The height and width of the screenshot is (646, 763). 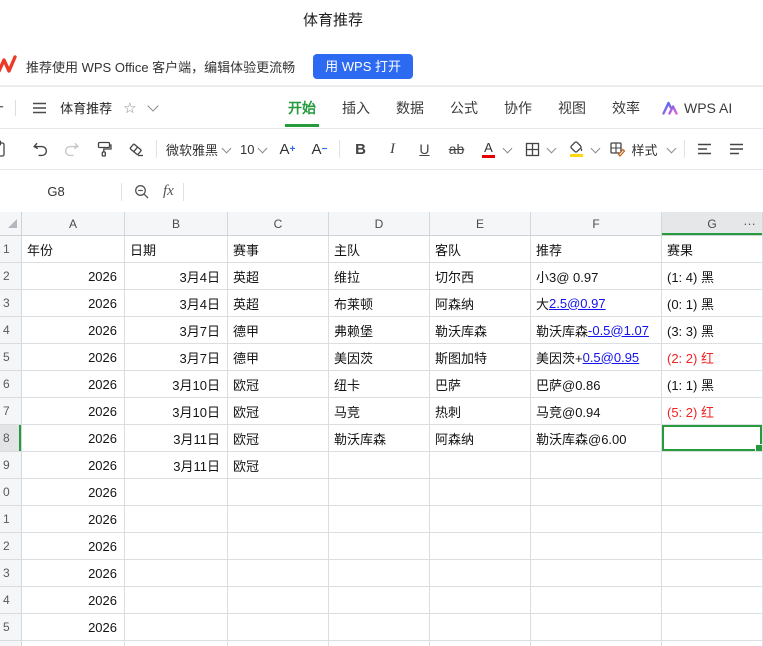 What do you see at coordinates (278, 492) in the screenshot?
I see `cell-C10` at bounding box center [278, 492].